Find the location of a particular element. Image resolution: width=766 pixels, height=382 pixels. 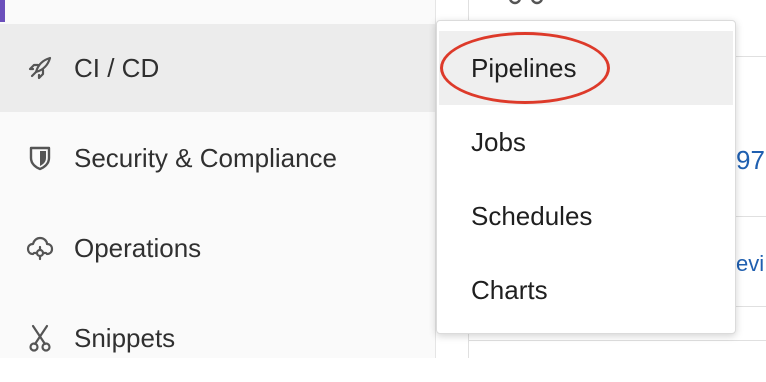

submenu-item-charts: Charts is located at coordinates (586, 290).